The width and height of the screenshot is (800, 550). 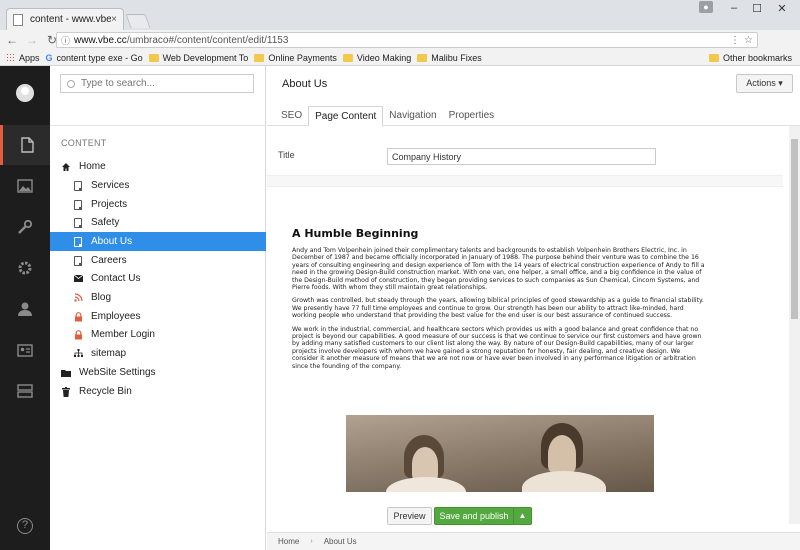 What do you see at coordinates (109, 260) in the screenshot?
I see `tree-node-label: Careers` at bounding box center [109, 260].